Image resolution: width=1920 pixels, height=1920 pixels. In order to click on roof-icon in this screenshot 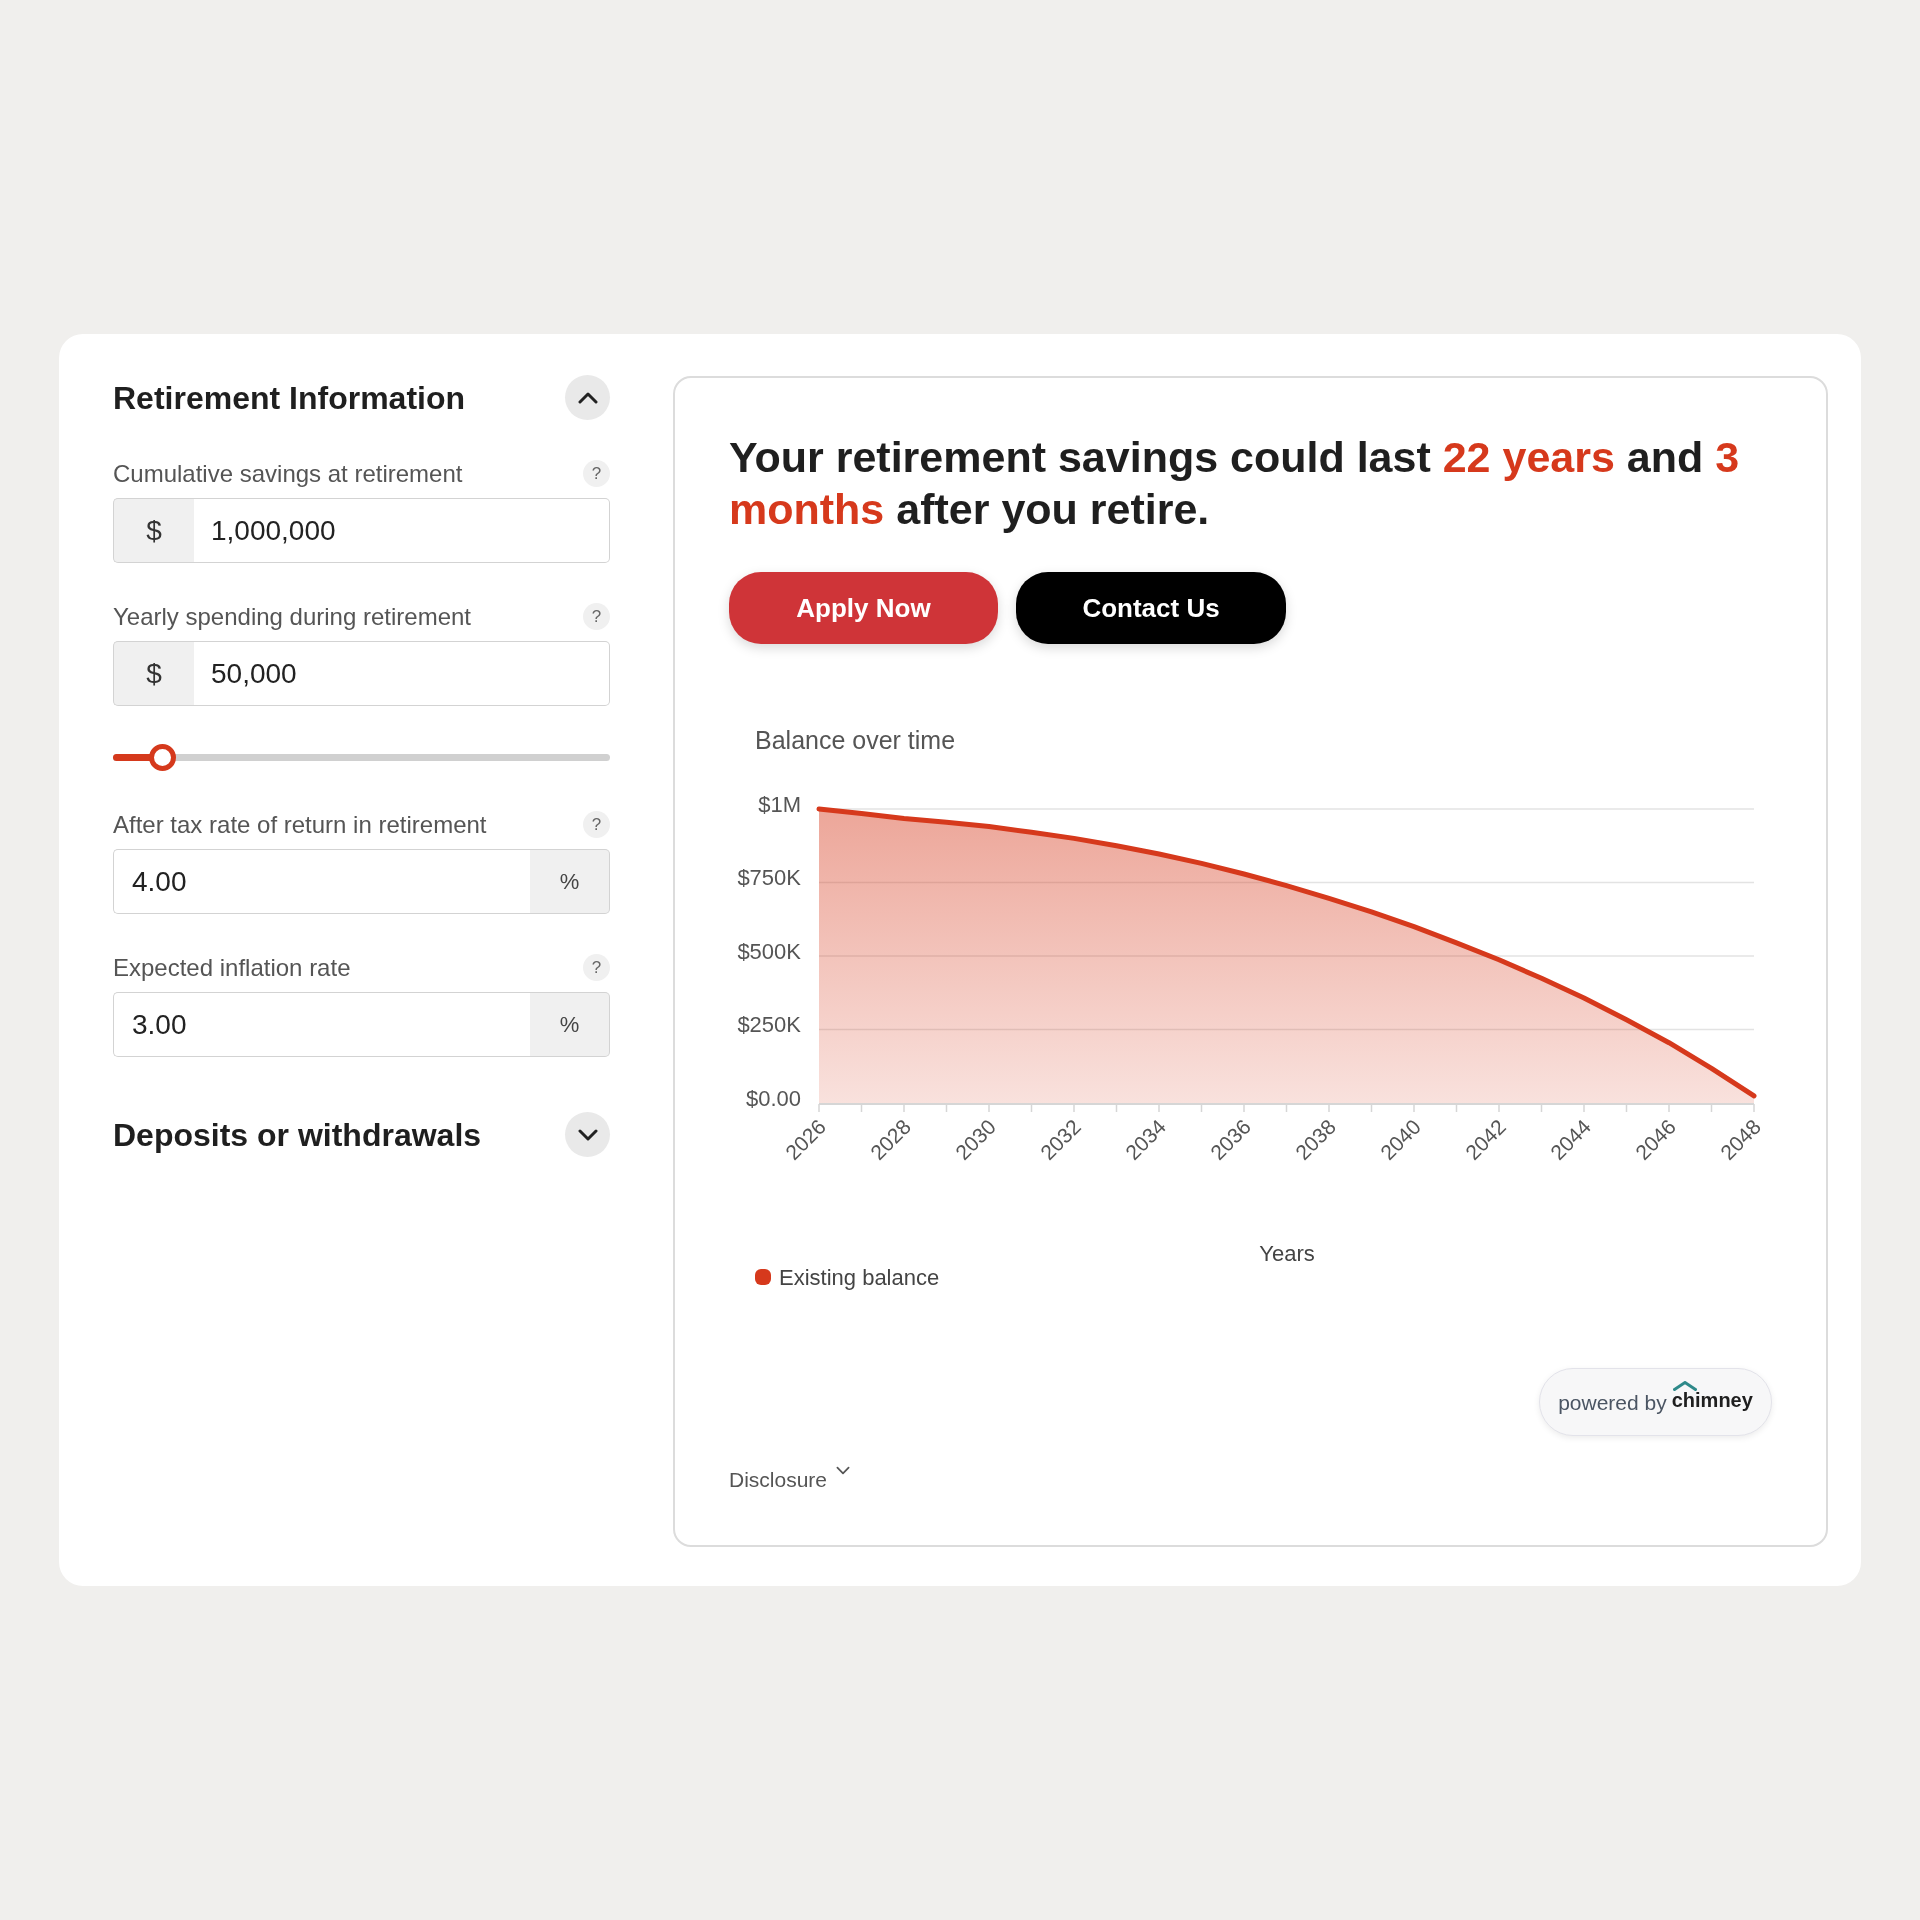, I will do `click(1684, 1386)`.